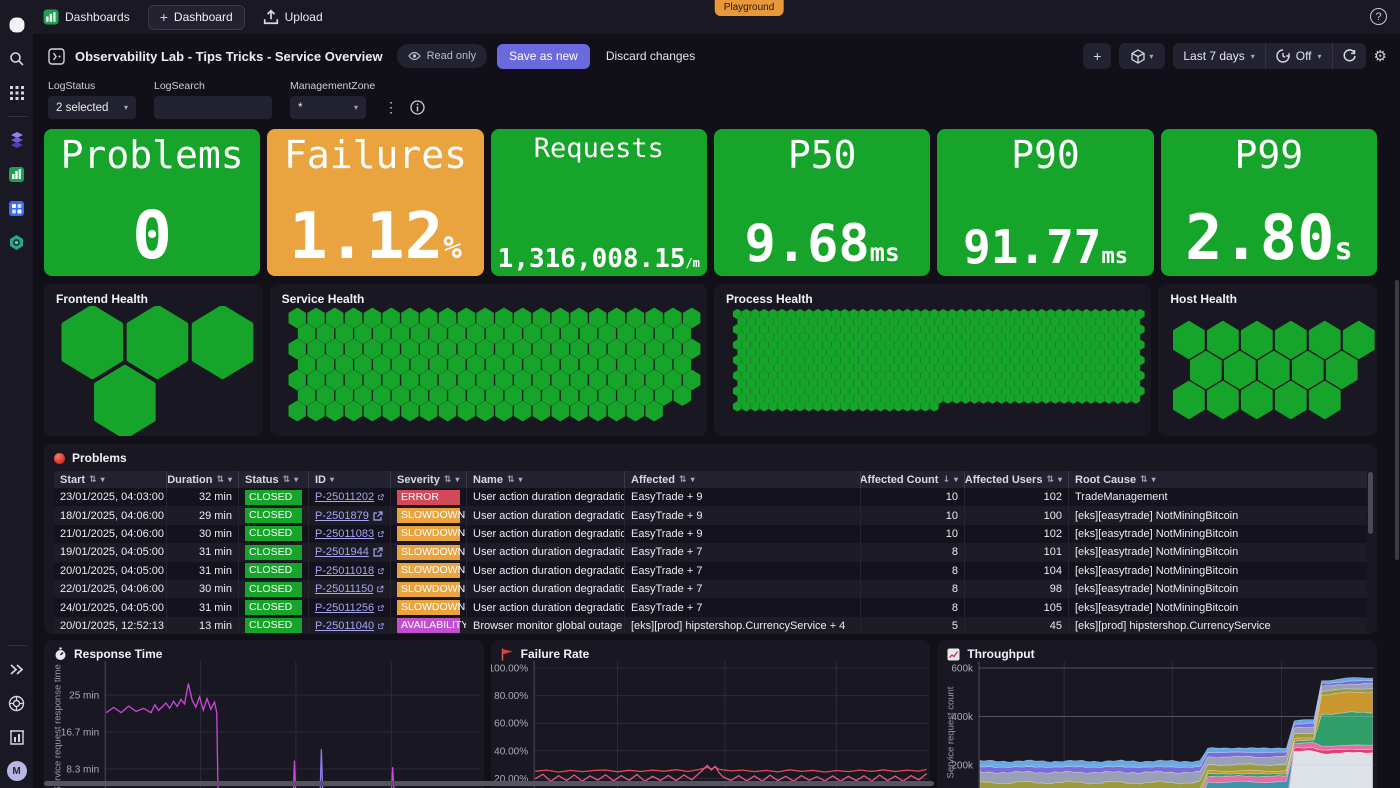 The width and height of the screenshot is (1400, 788). What do you see at coordinates (1380, 56) in the screenshot?
I see `settings-gear-icon: ⚙` at bounding box center [1380, 56].